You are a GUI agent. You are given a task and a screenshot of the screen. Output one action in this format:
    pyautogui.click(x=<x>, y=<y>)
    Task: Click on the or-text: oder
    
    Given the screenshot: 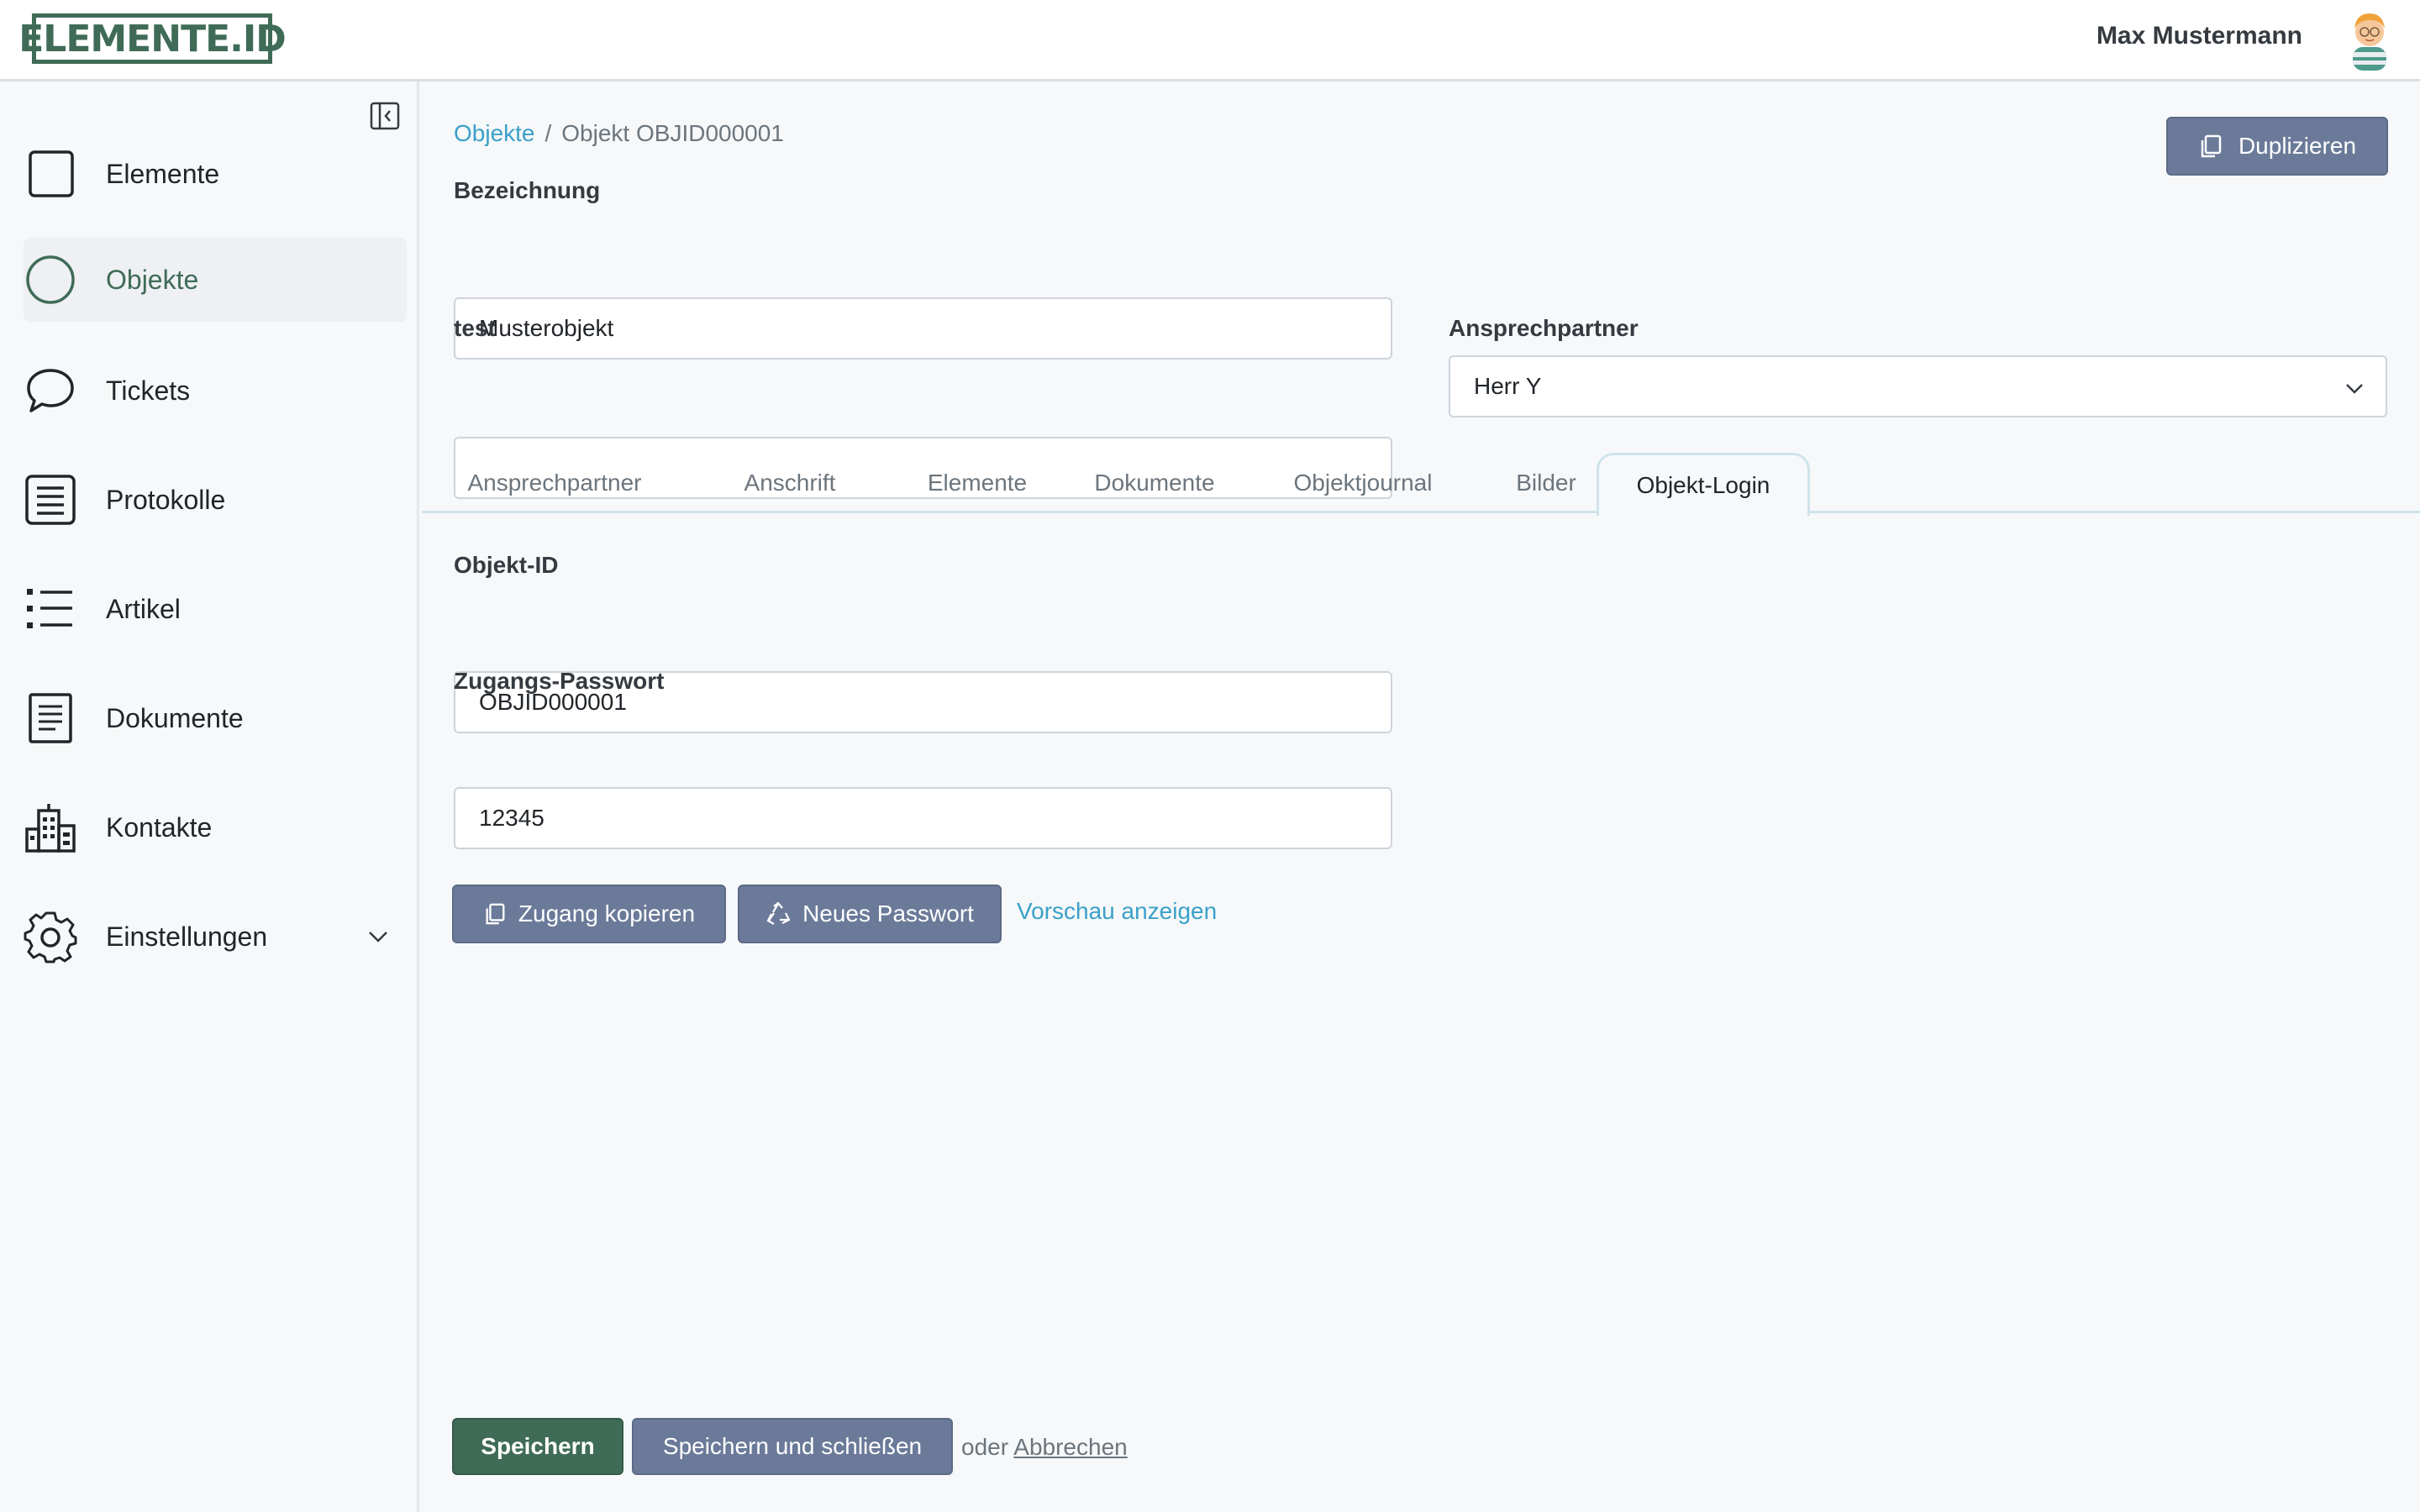 What is the action you would take?
    pyautogui.click(x=985, y=1447)
    